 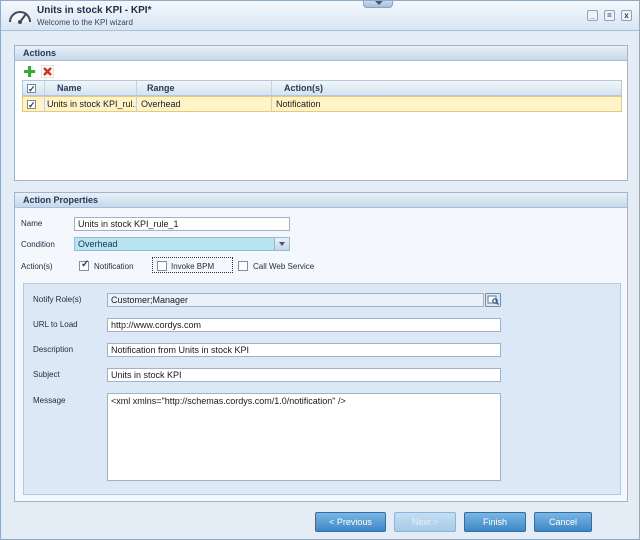 What do you see at coordinates (32, 223) in the screenshot?
I see `name-label: Name` at bounding box center [32, 223].